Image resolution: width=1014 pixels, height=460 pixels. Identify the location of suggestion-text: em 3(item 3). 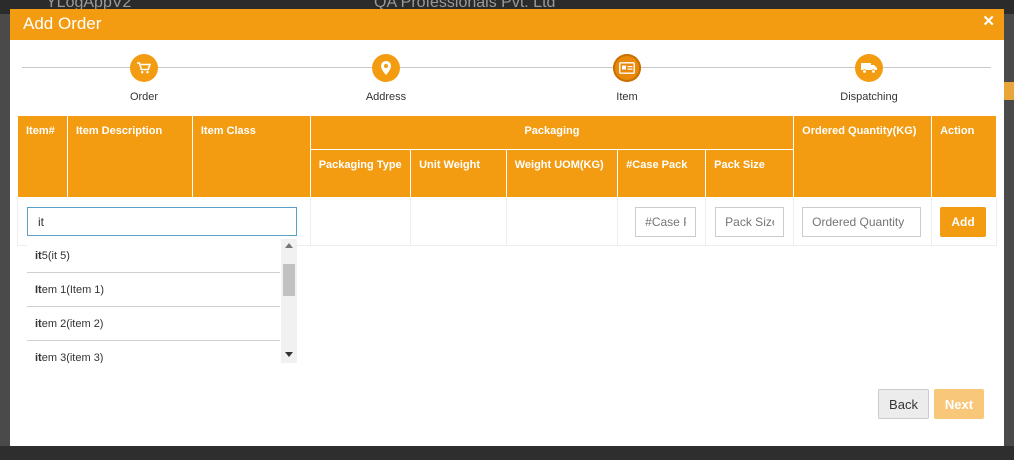
(72, 357).